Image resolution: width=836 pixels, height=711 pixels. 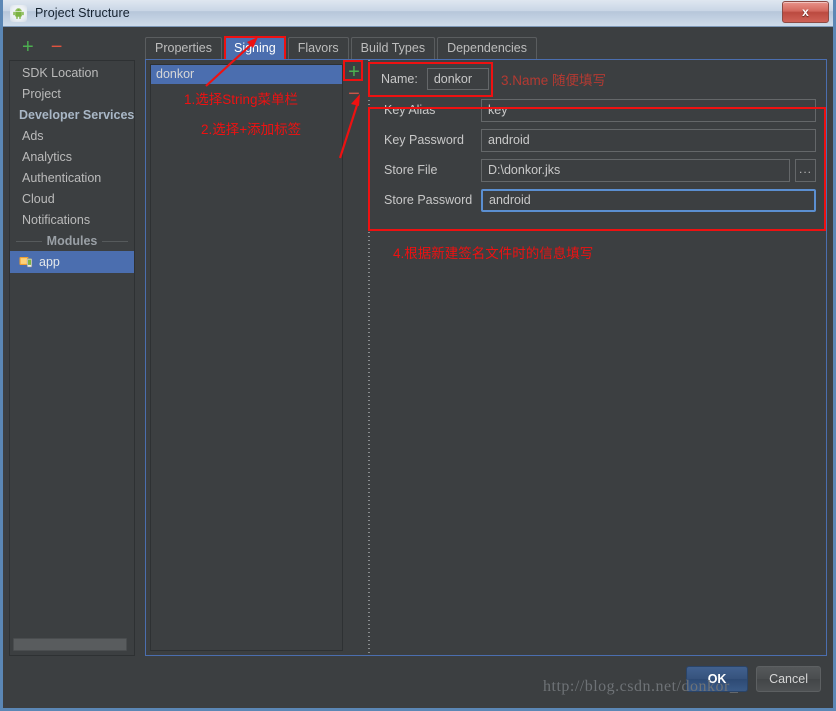 I want to click on sidebar-item-sdk-location: SDK Location, so click(x=72, y=73).